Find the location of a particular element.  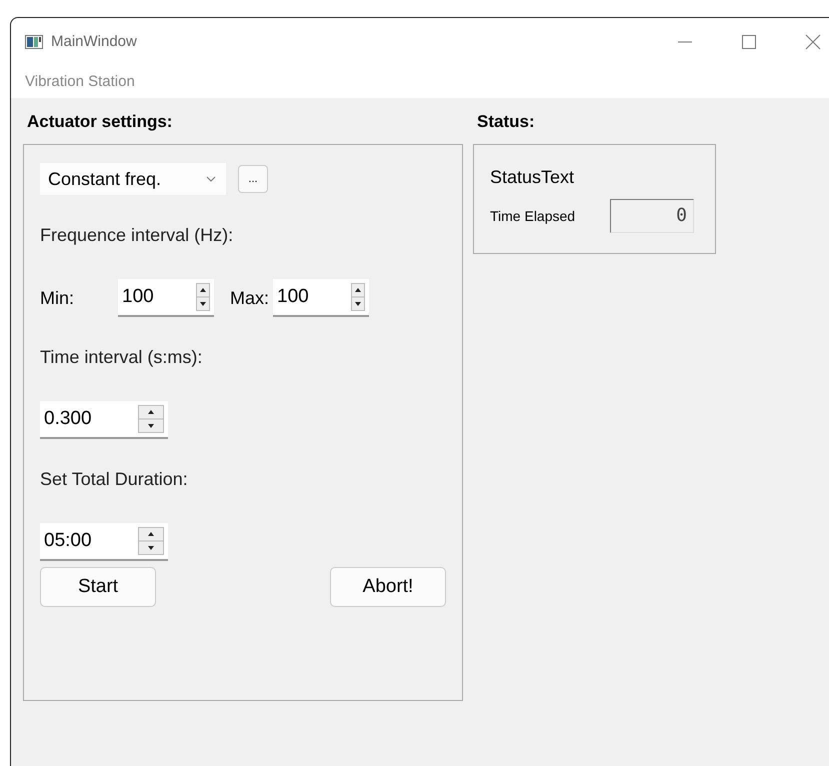

chevron-icon is located at coordinates (211, 179).